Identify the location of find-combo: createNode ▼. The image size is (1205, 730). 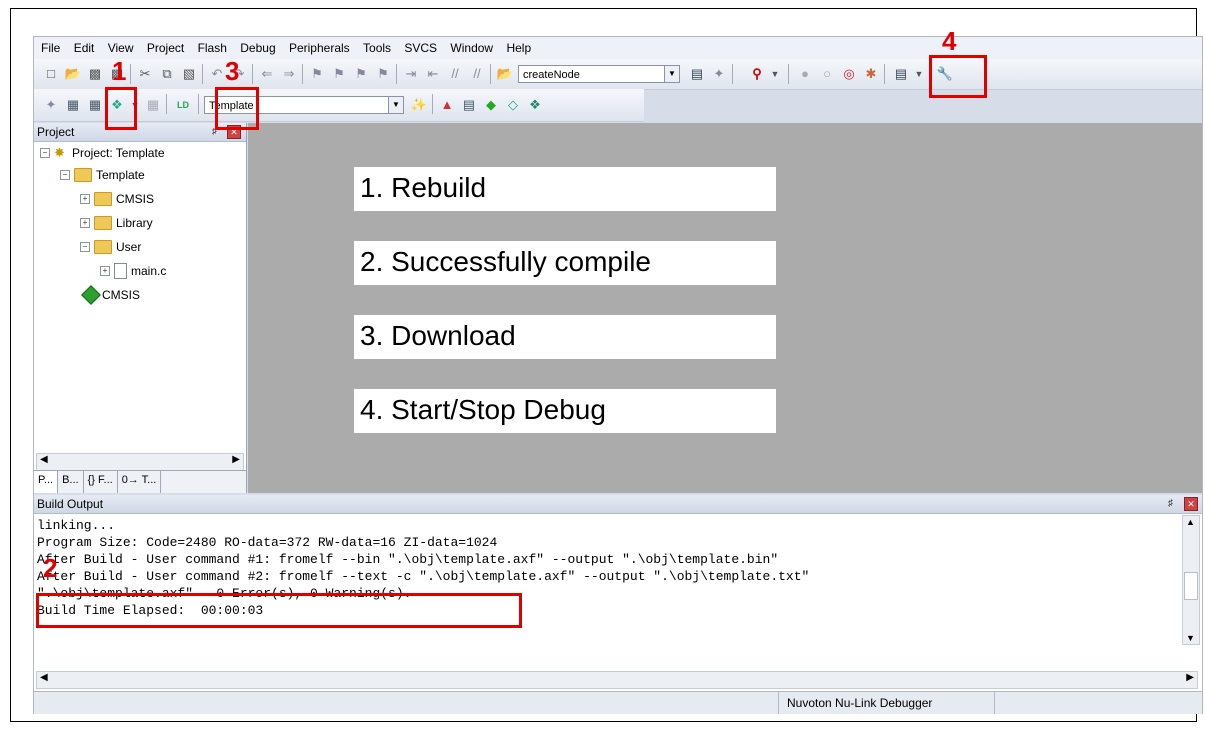
(599, 74).